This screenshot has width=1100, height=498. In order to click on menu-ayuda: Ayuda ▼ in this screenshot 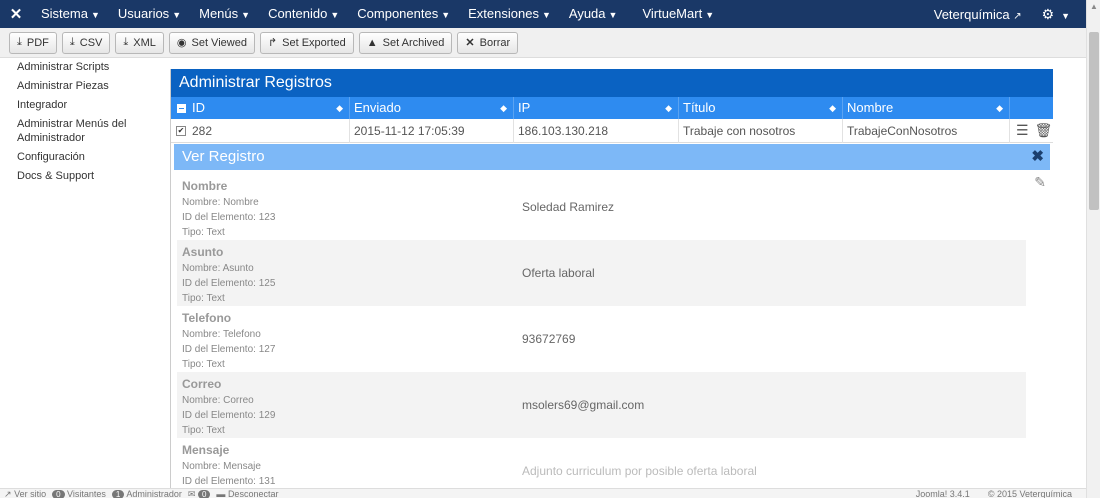, I will do `click(593, 14)`.